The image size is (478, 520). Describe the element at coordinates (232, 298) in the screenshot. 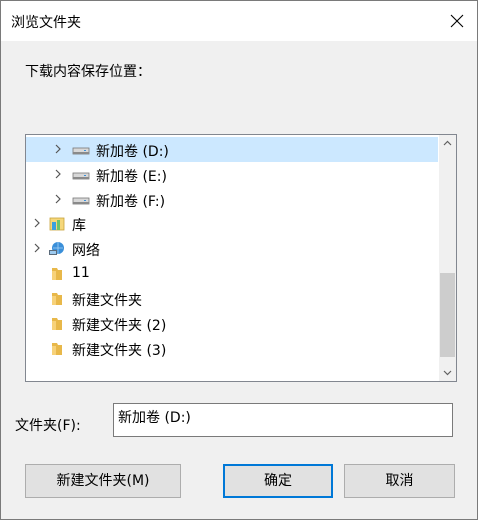

I see `tree-item-new-folder: 新建文件夹` at that location.